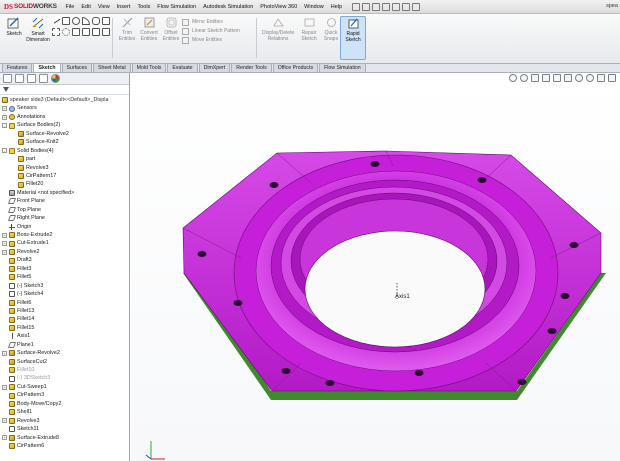 The image size is (620, 461). Describe the element at coordinates (86, 32) in the screenshot. I see `point-icon` at that location.